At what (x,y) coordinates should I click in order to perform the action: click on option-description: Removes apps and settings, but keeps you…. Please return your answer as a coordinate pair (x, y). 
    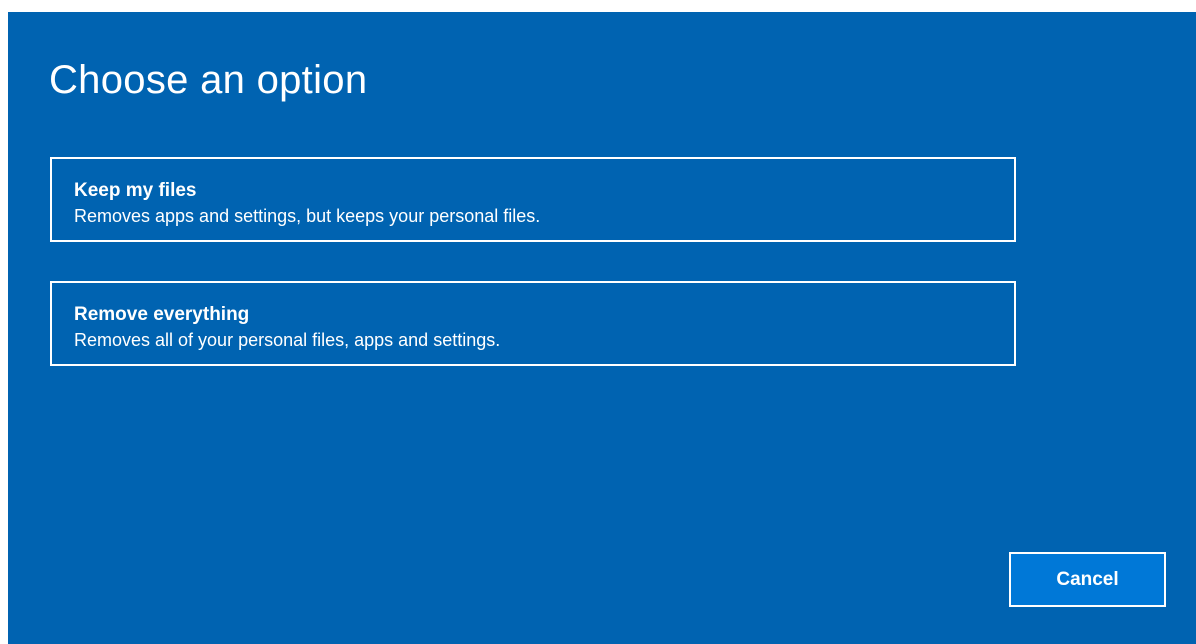
    Looking at the image, I should click on (307, 216).